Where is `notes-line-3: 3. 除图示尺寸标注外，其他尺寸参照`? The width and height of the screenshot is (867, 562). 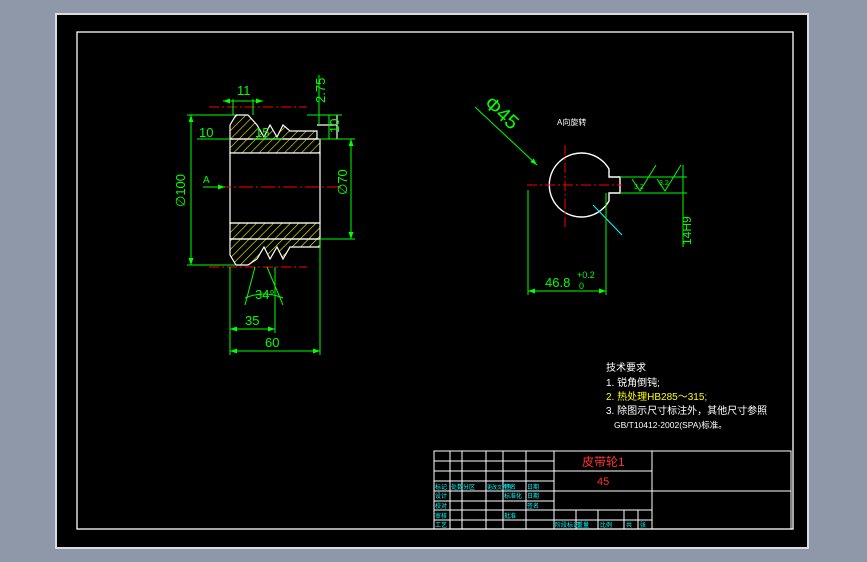 notes-line-3: 3. 除图示尺寸标注外，其他尺寸参照 is located at coordinates (686, 410).